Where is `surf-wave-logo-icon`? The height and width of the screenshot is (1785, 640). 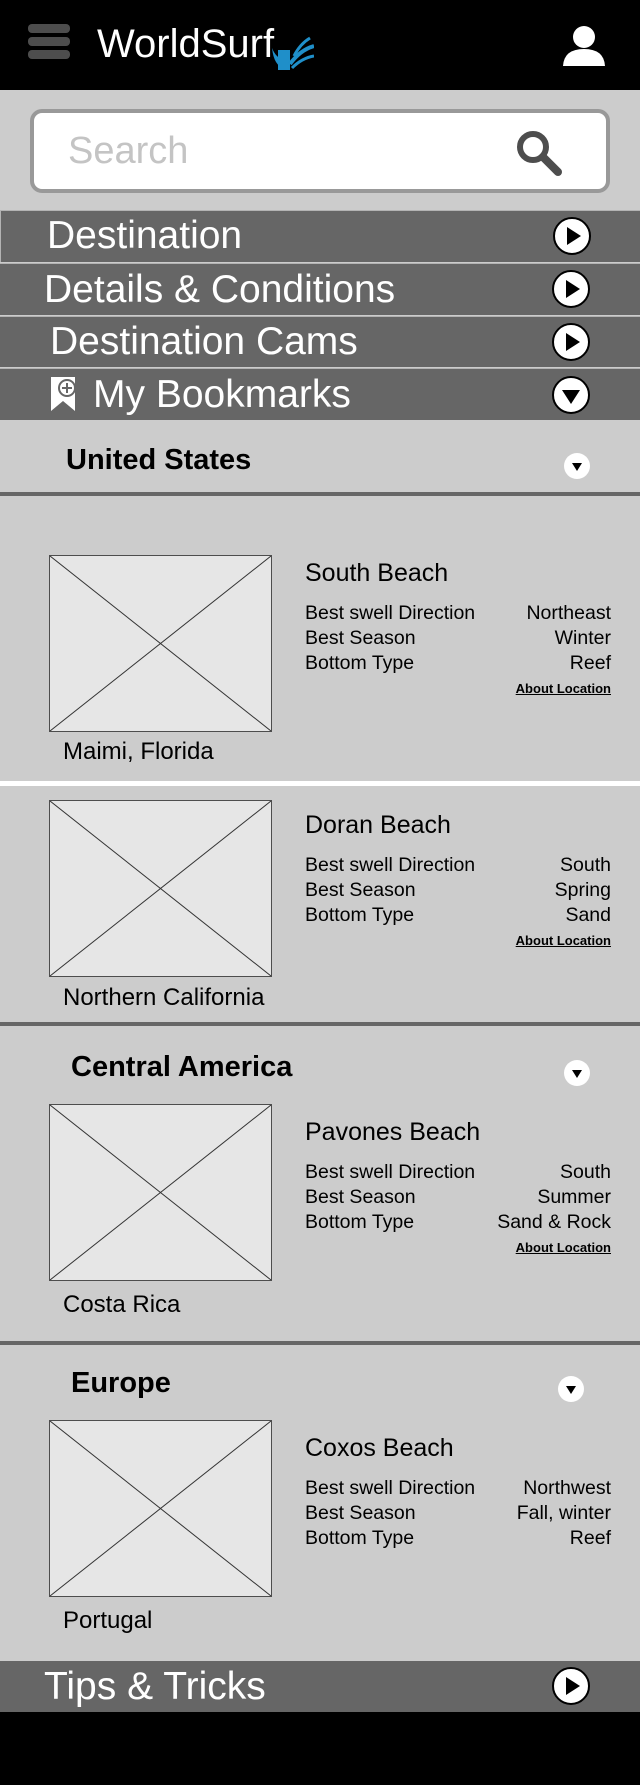 surf-wave-logo-icon is located at coordinates (293, 53).